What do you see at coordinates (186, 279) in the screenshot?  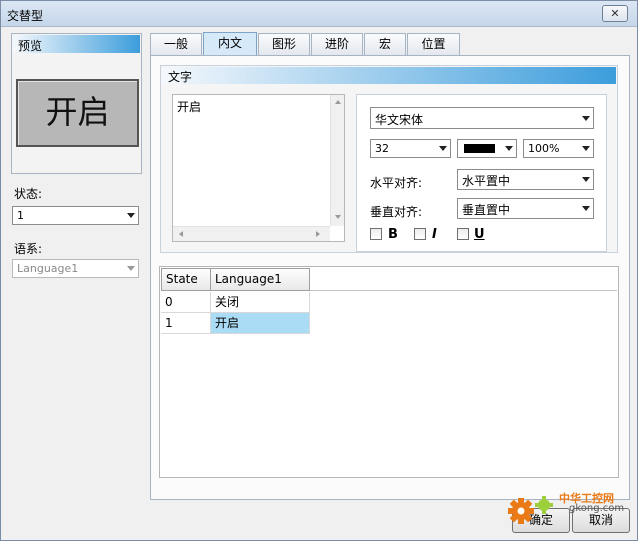 I see `column-header-state: State` at bounding box center [186, 279].